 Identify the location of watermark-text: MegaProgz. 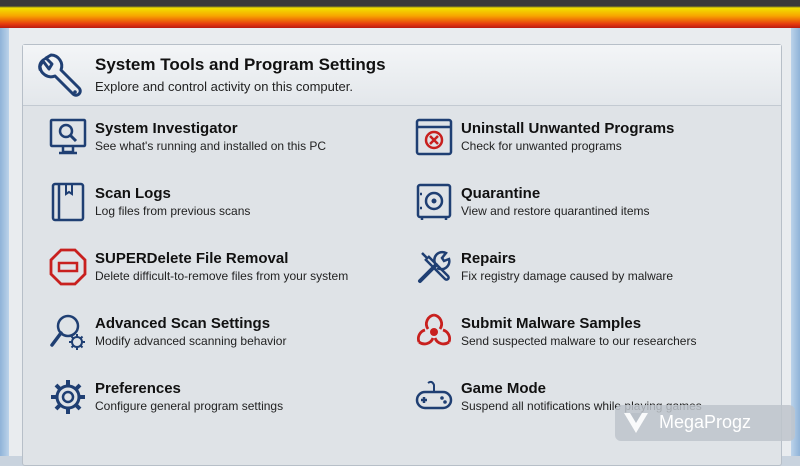
(705, 422).